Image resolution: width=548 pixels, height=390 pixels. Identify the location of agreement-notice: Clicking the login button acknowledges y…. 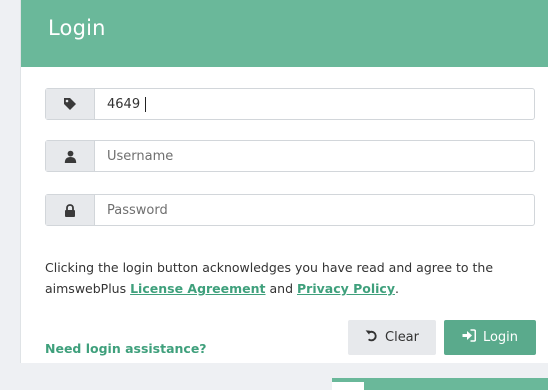
(293, 278).